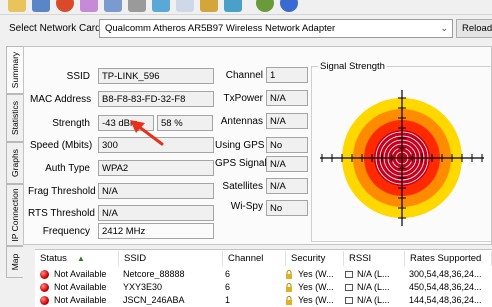 This screenshot has width=492, height=307. What do you see at coordinates (65, 6) in the screenshot?
I see `start-icon` at bounding box center [65, 6].